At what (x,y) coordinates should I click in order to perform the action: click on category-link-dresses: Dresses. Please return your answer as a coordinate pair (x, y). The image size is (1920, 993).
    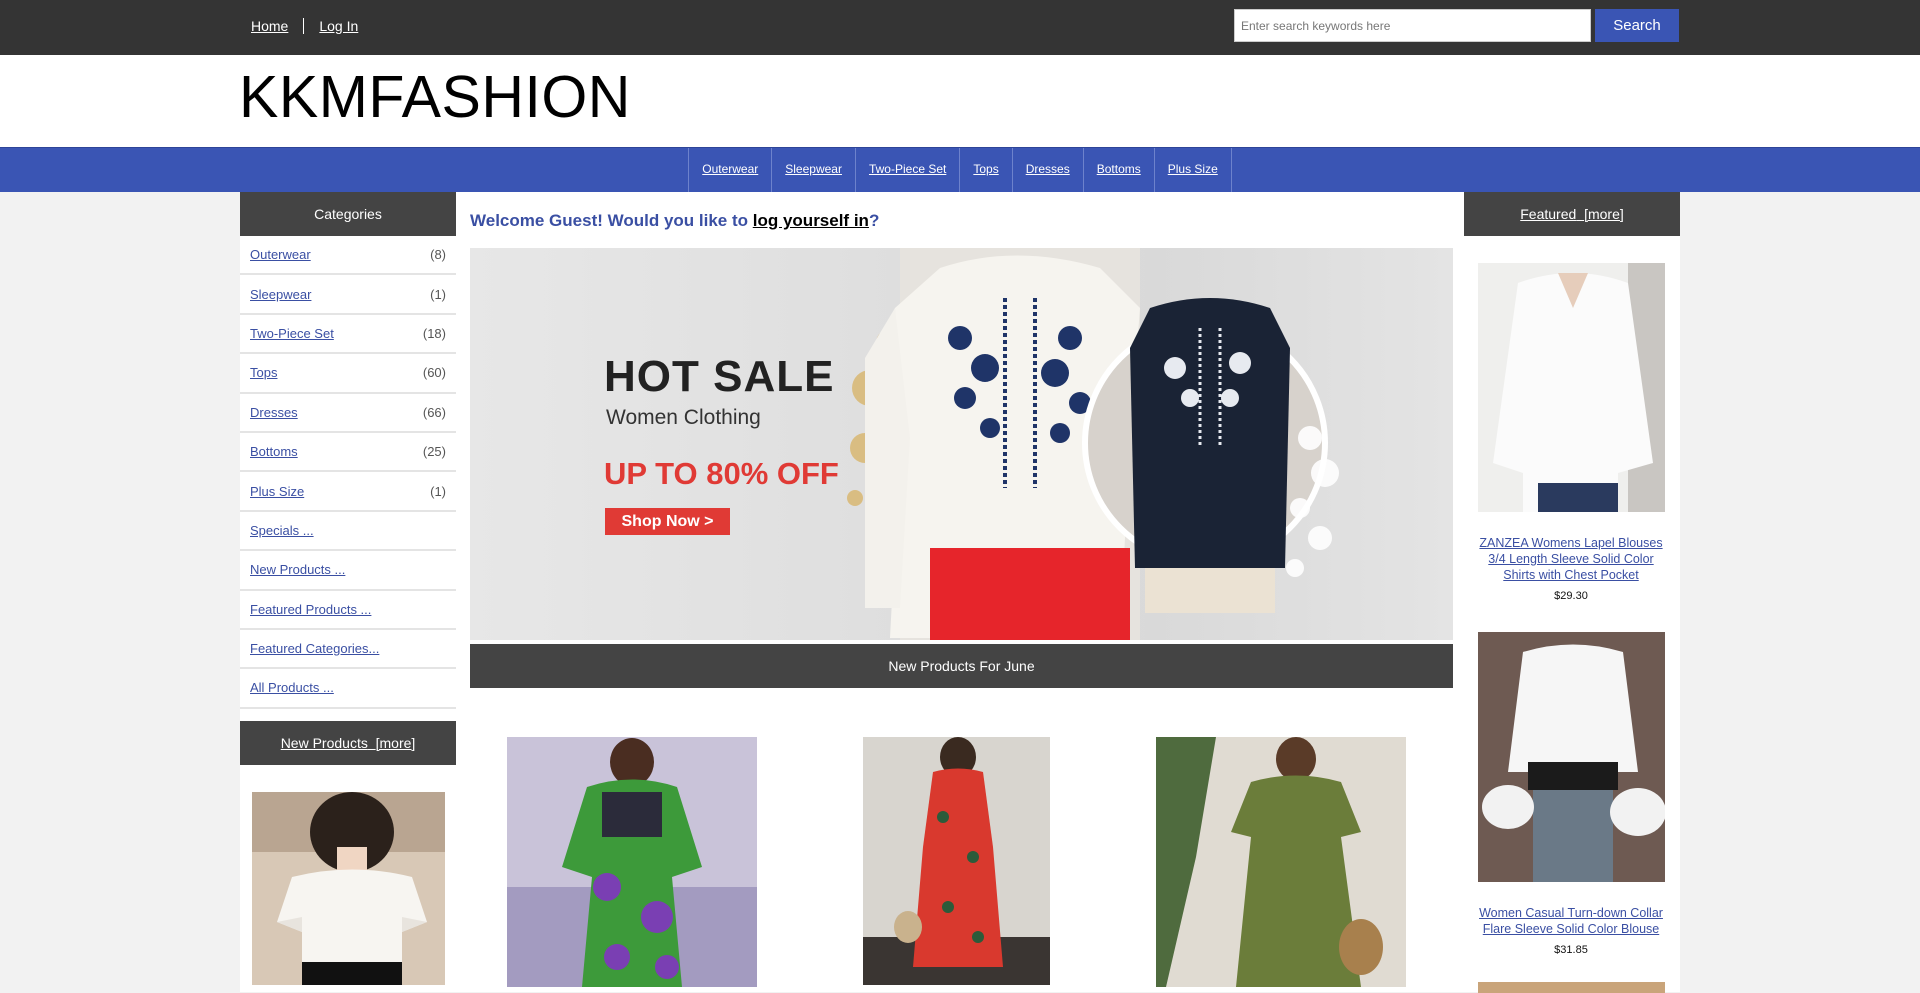
    Looking at the image, I should click on (274, 412).